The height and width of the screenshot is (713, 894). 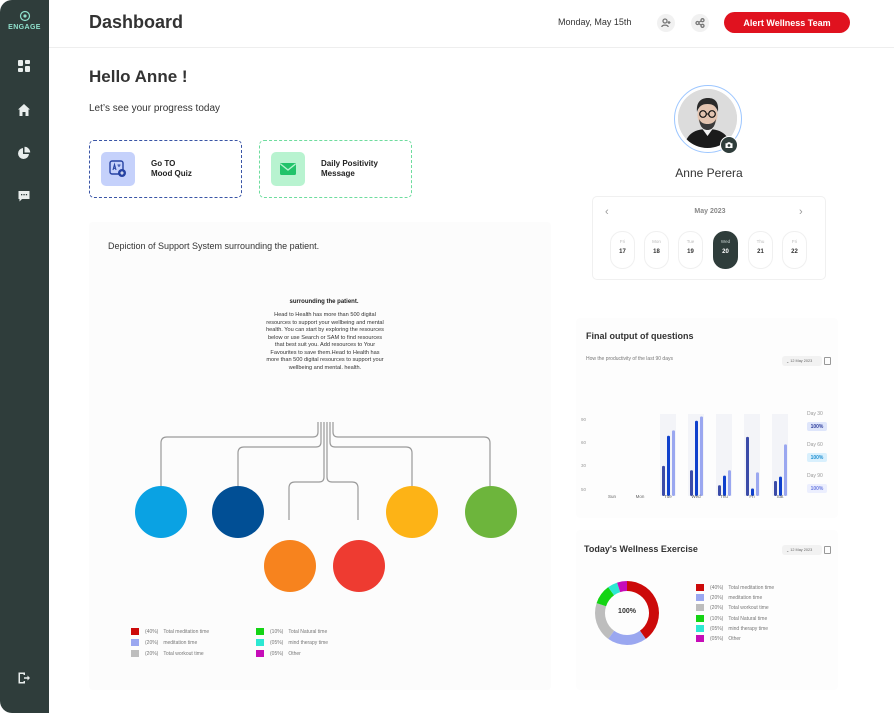 What do you see at coordinates (640, 496) in the screenshot?
I see `x-tick-label: Mon` at bounding box center [640, 496].